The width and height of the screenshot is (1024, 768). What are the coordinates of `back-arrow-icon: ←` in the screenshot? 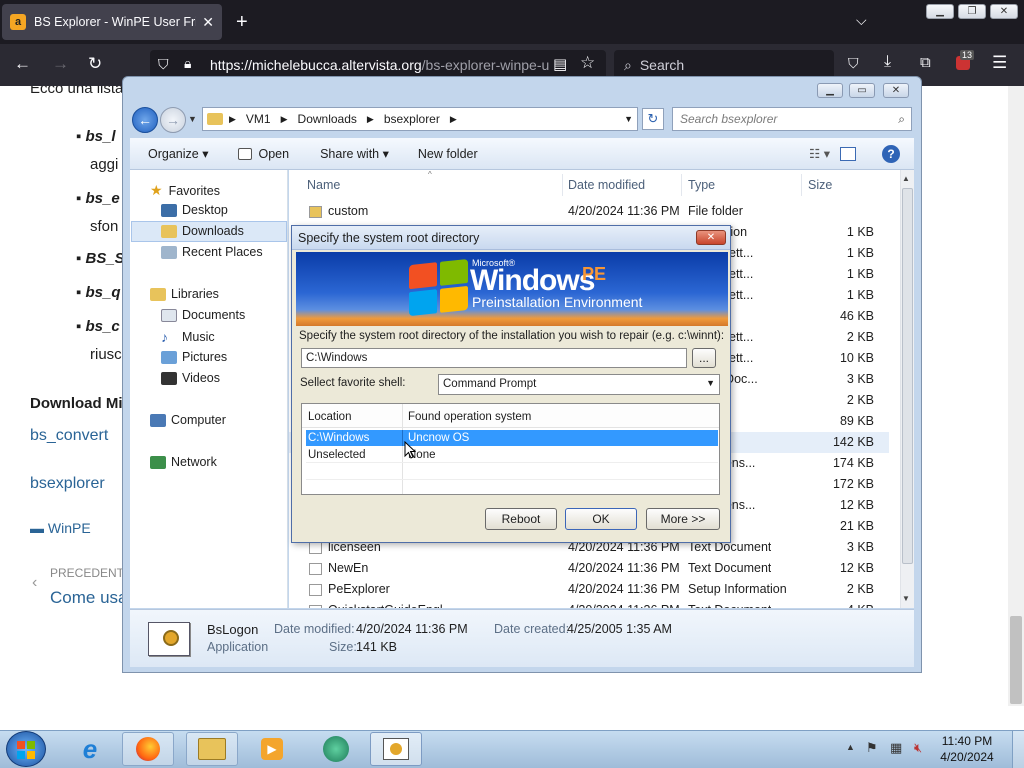 It's located at (22, 64).